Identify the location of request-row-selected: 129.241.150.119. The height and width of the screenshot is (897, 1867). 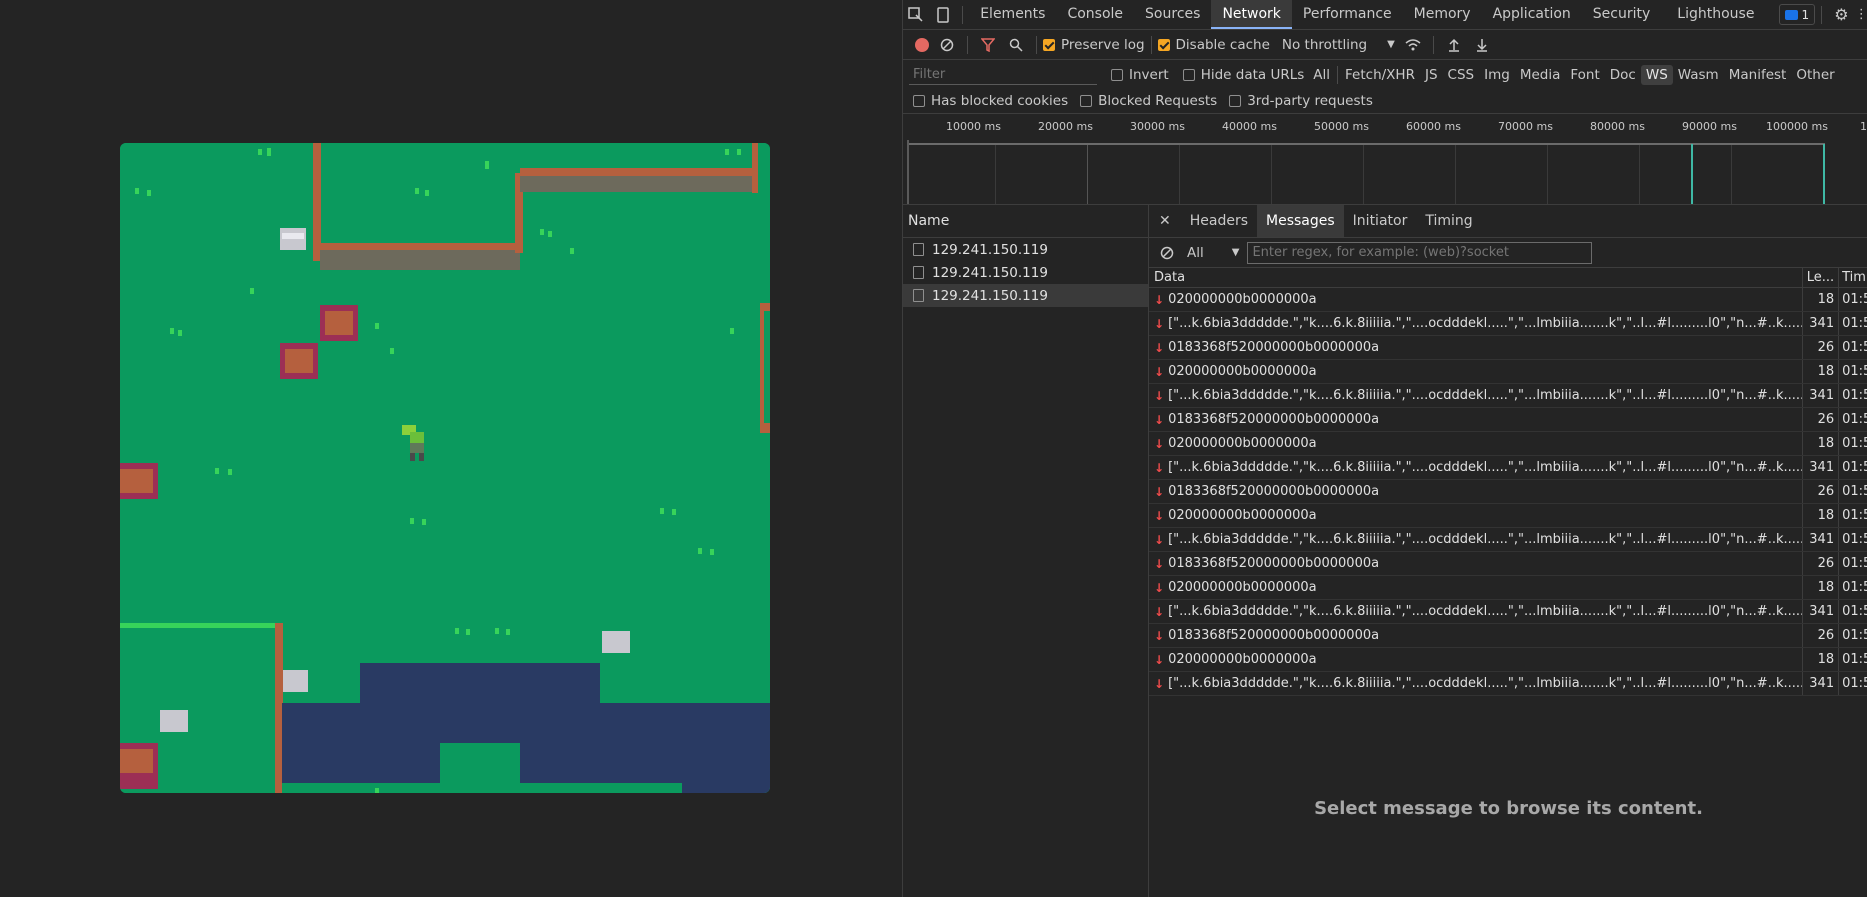
(1025, 295).